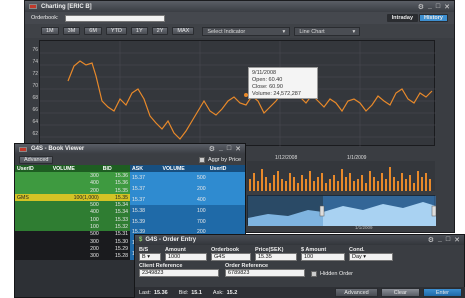 The image size is (465, 298). Describe the element at coordinates (232, 292) in the screenshot. I see `ask-value: 15.2` at that location.